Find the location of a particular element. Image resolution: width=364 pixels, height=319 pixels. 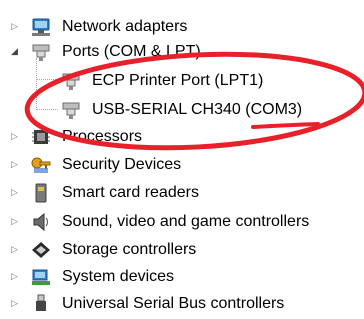

security-key-icon is located at coordinates (41, 165).